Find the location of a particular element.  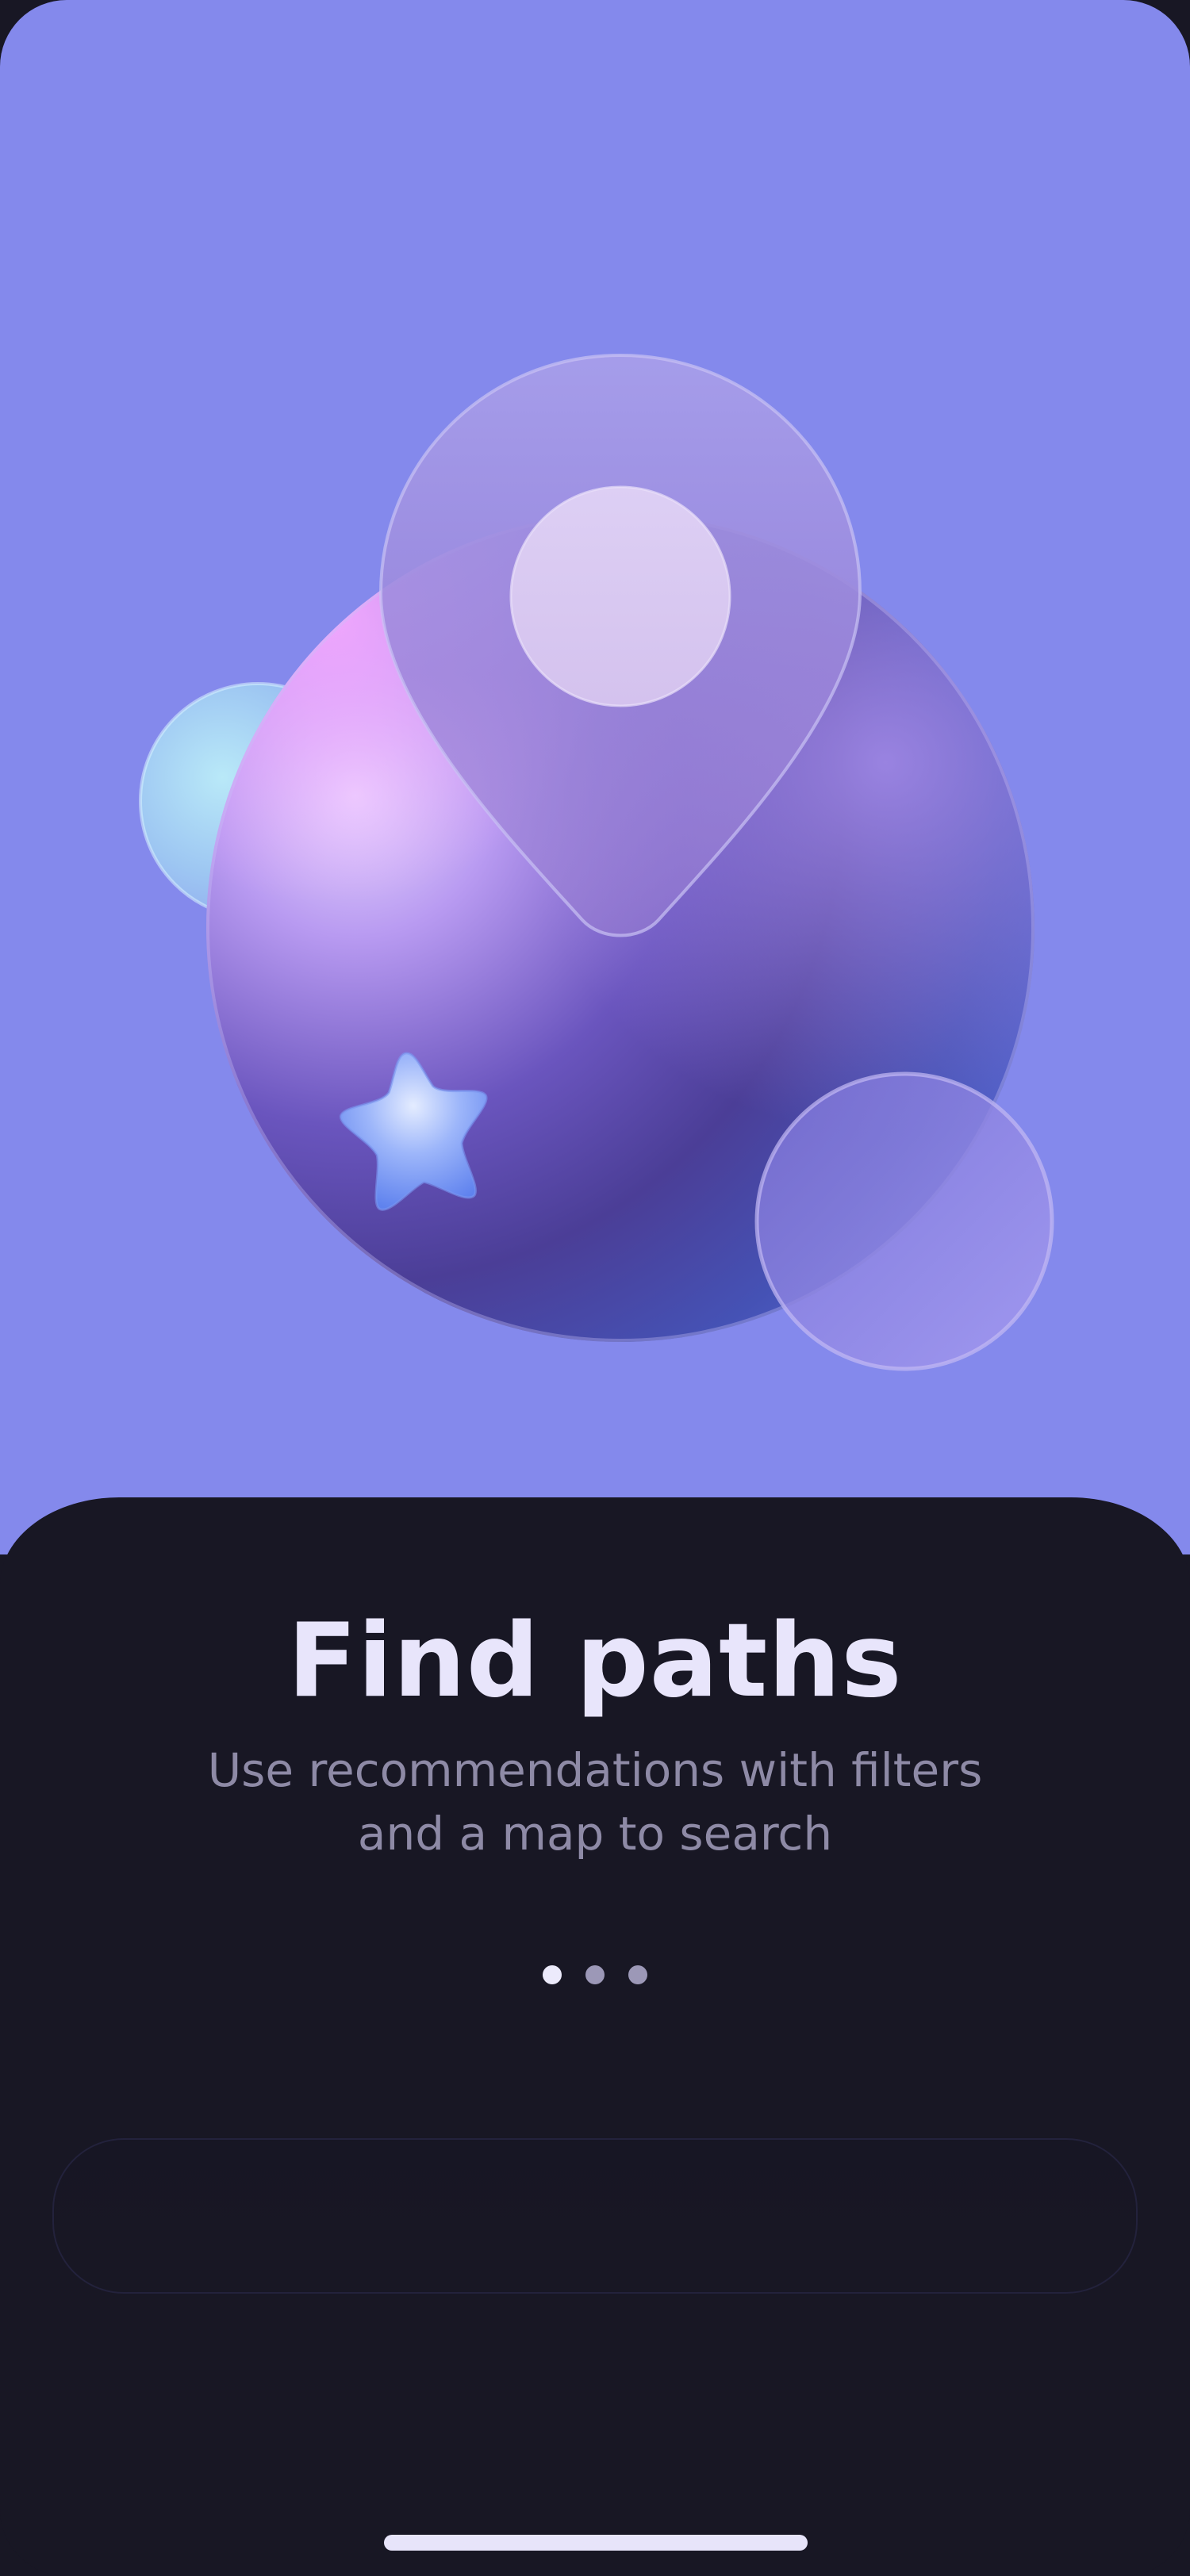

page-title: Find paths is located at coordinates (595, 1661).